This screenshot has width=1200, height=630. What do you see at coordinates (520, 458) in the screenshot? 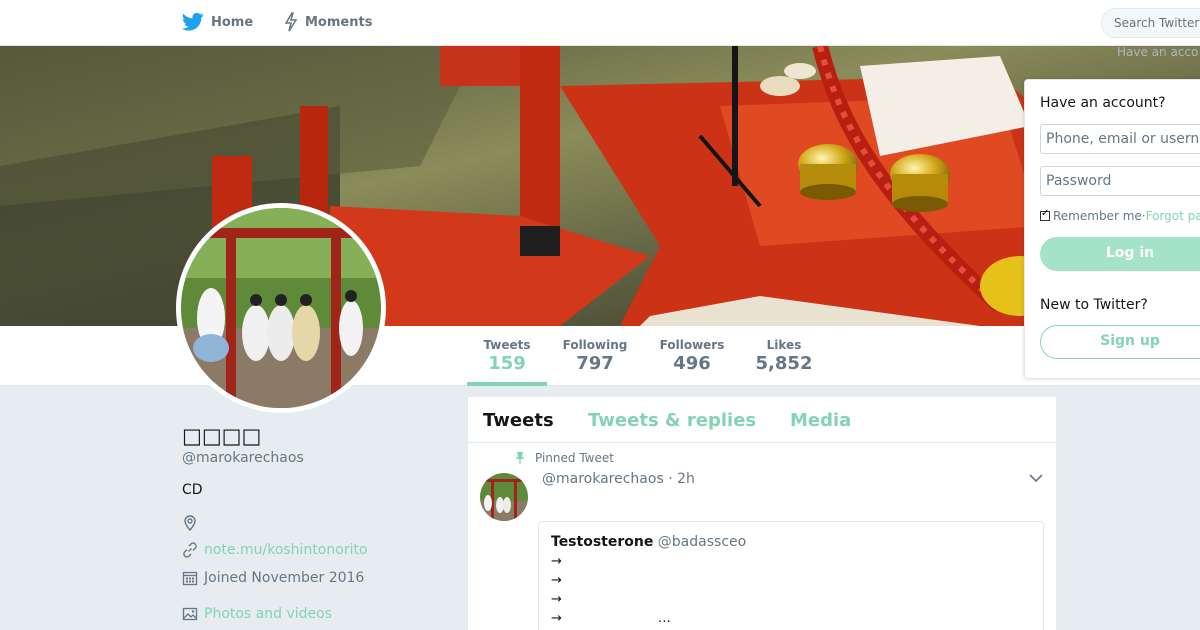
I see `pin-icon` at bounding box center [520, 458].